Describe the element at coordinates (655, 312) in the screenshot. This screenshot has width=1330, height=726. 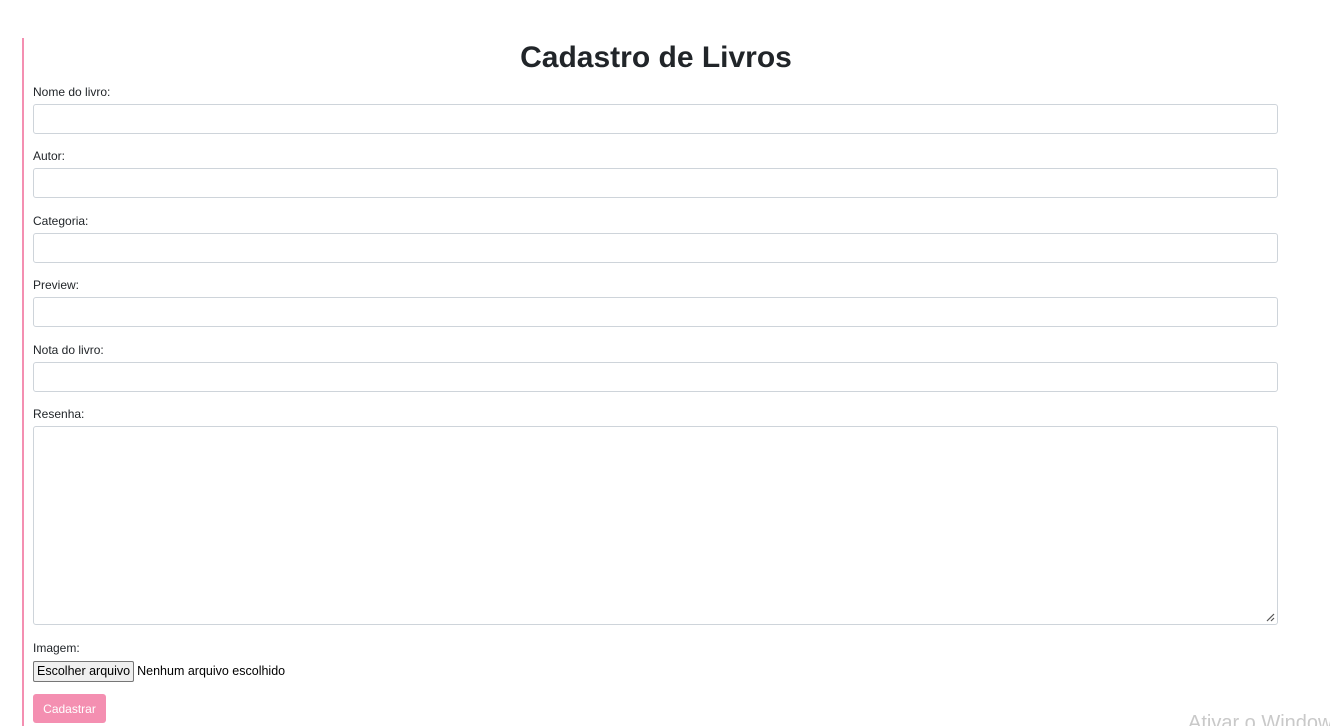
I see `preview-input` at that location.